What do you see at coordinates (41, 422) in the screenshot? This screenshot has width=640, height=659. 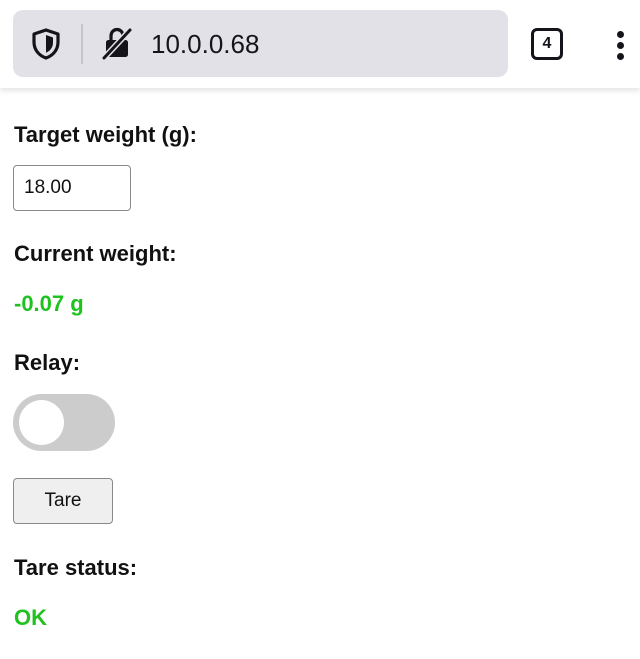 I see `relay-toggle-knob` at bounding box center [41, 422].